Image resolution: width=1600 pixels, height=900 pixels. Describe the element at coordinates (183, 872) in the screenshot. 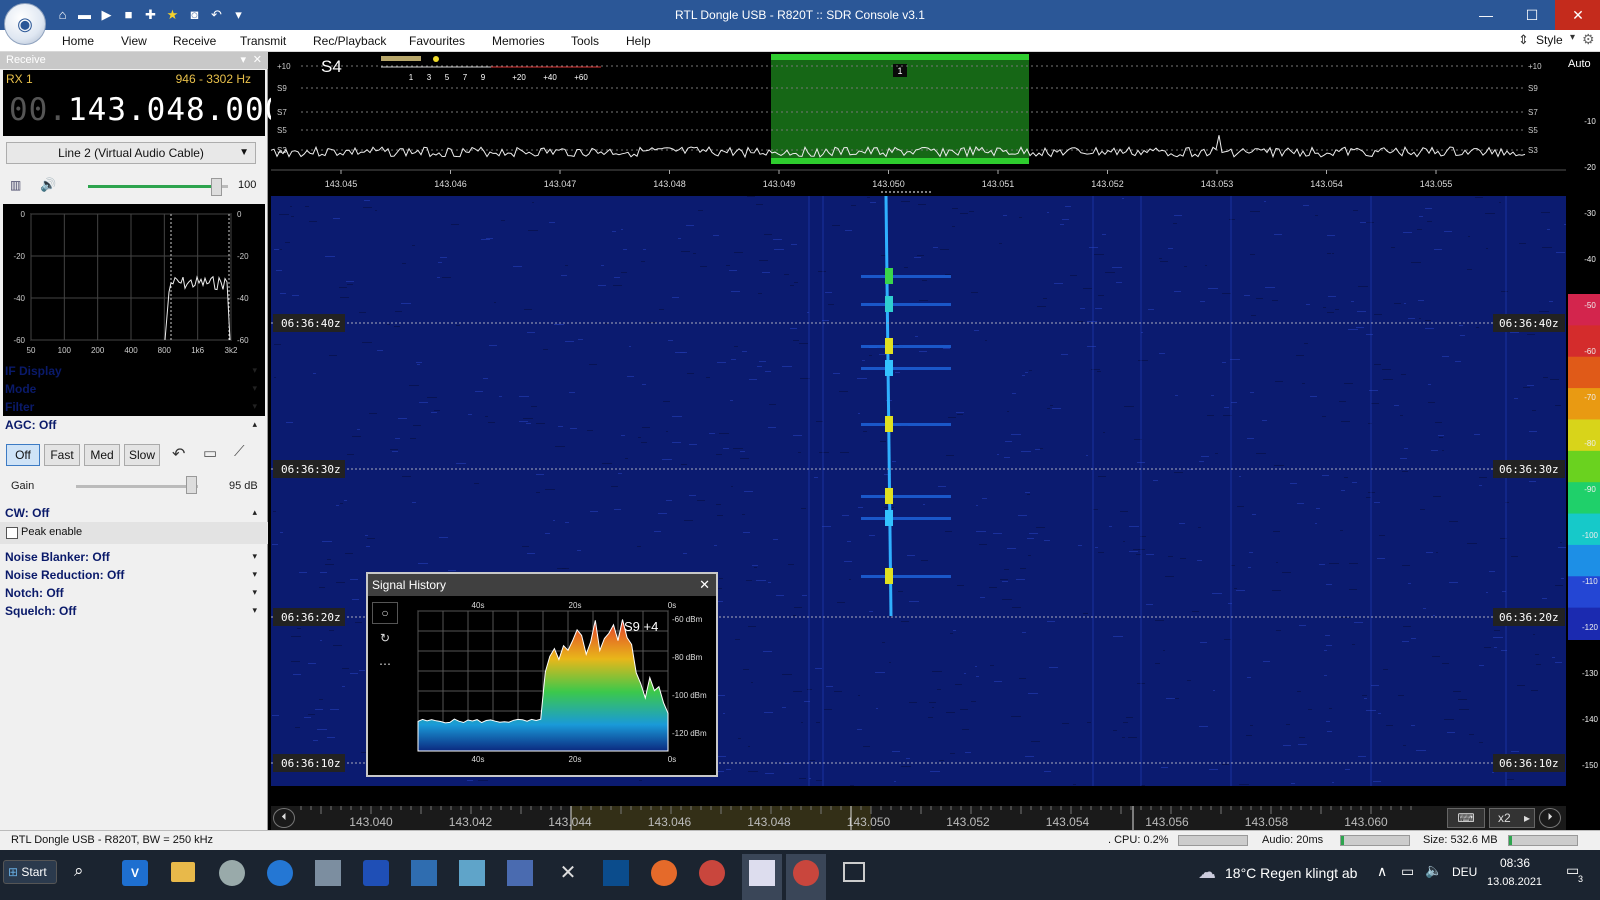

I see `folder-icon` at that location.